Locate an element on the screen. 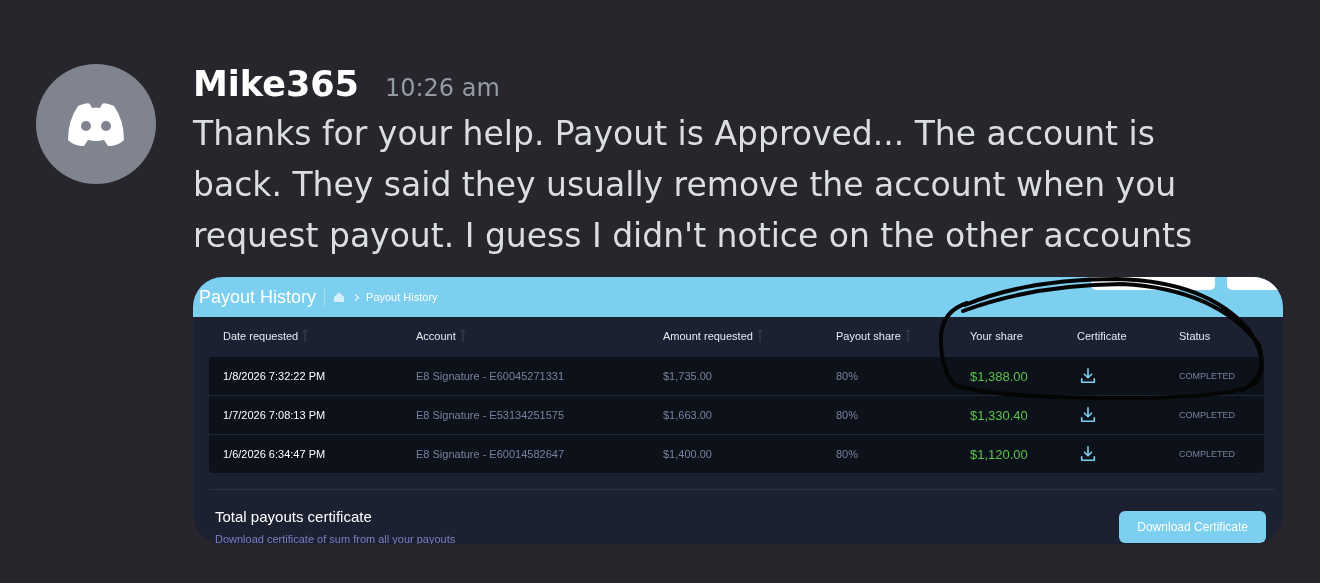  table-cell-text: 1/7/2026 7:08:13 PM is located at coordinates (275, 415).